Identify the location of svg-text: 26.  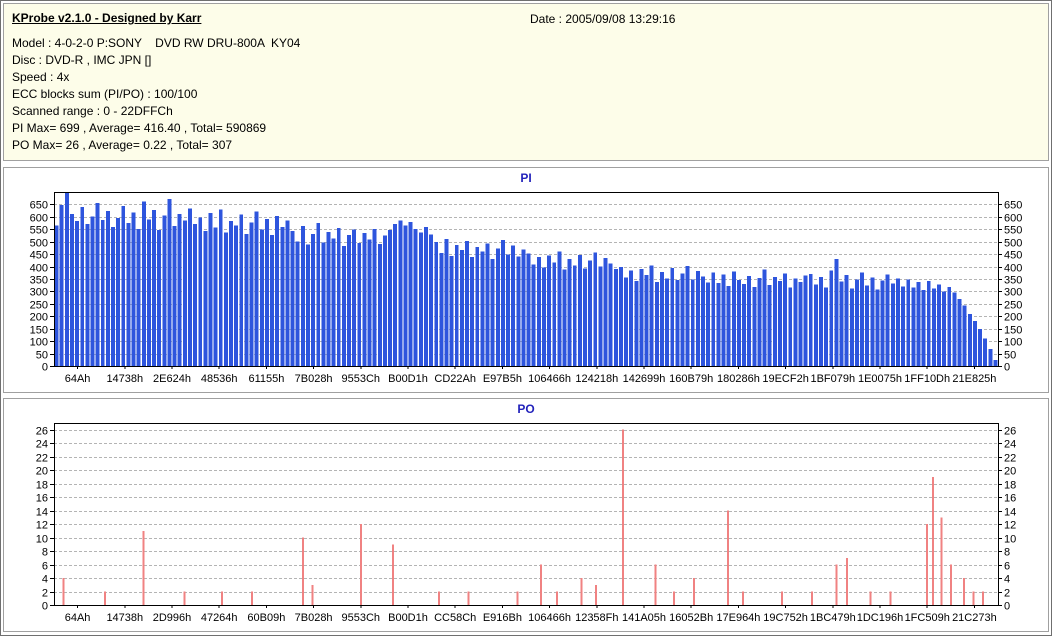
(42, 432).